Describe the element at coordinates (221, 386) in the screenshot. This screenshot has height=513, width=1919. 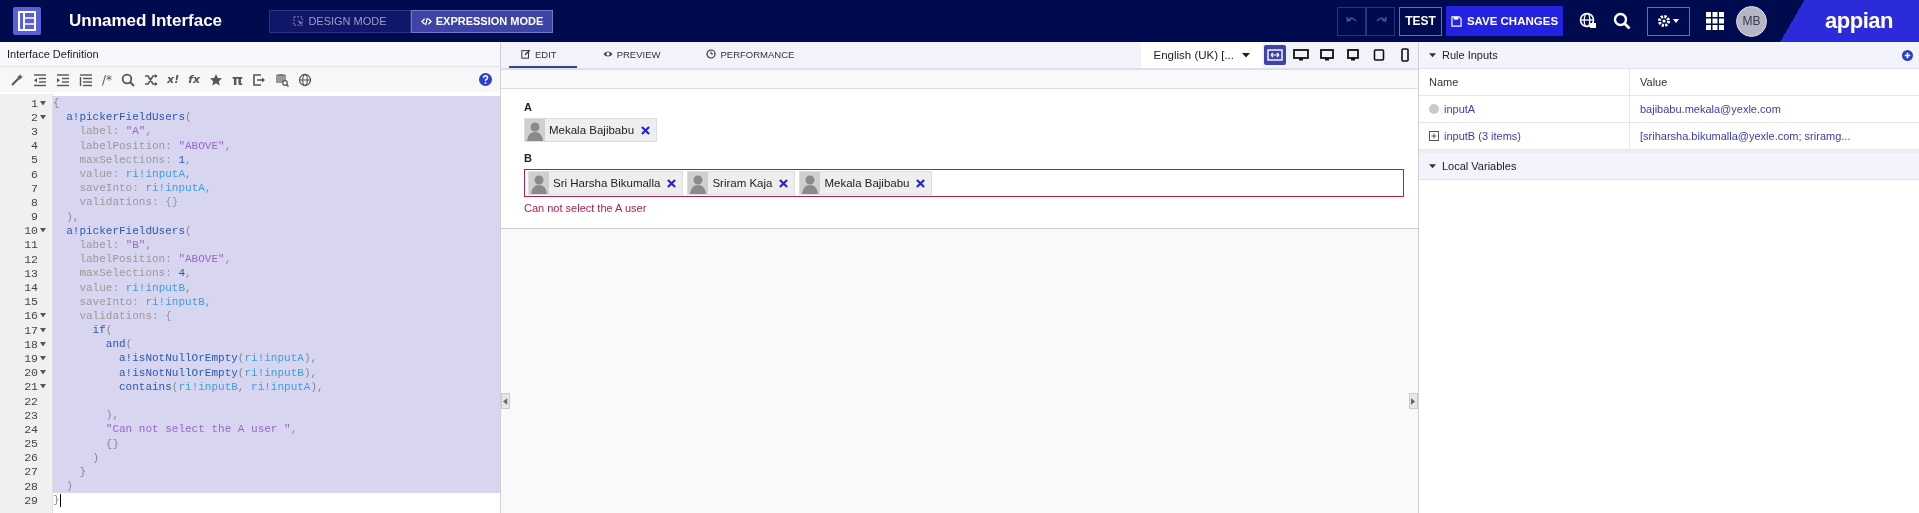
I see `code-line: contains(ri!inputB, ri!inputA),` at that location.